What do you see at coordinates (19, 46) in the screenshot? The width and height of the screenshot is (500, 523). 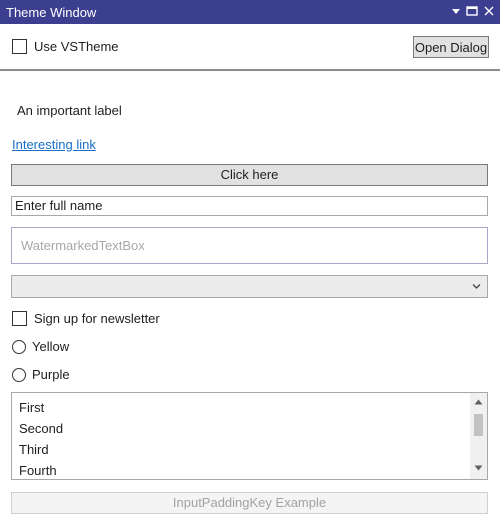 I see `use-vstheme-checkbox` at bounding box center [19, 46].